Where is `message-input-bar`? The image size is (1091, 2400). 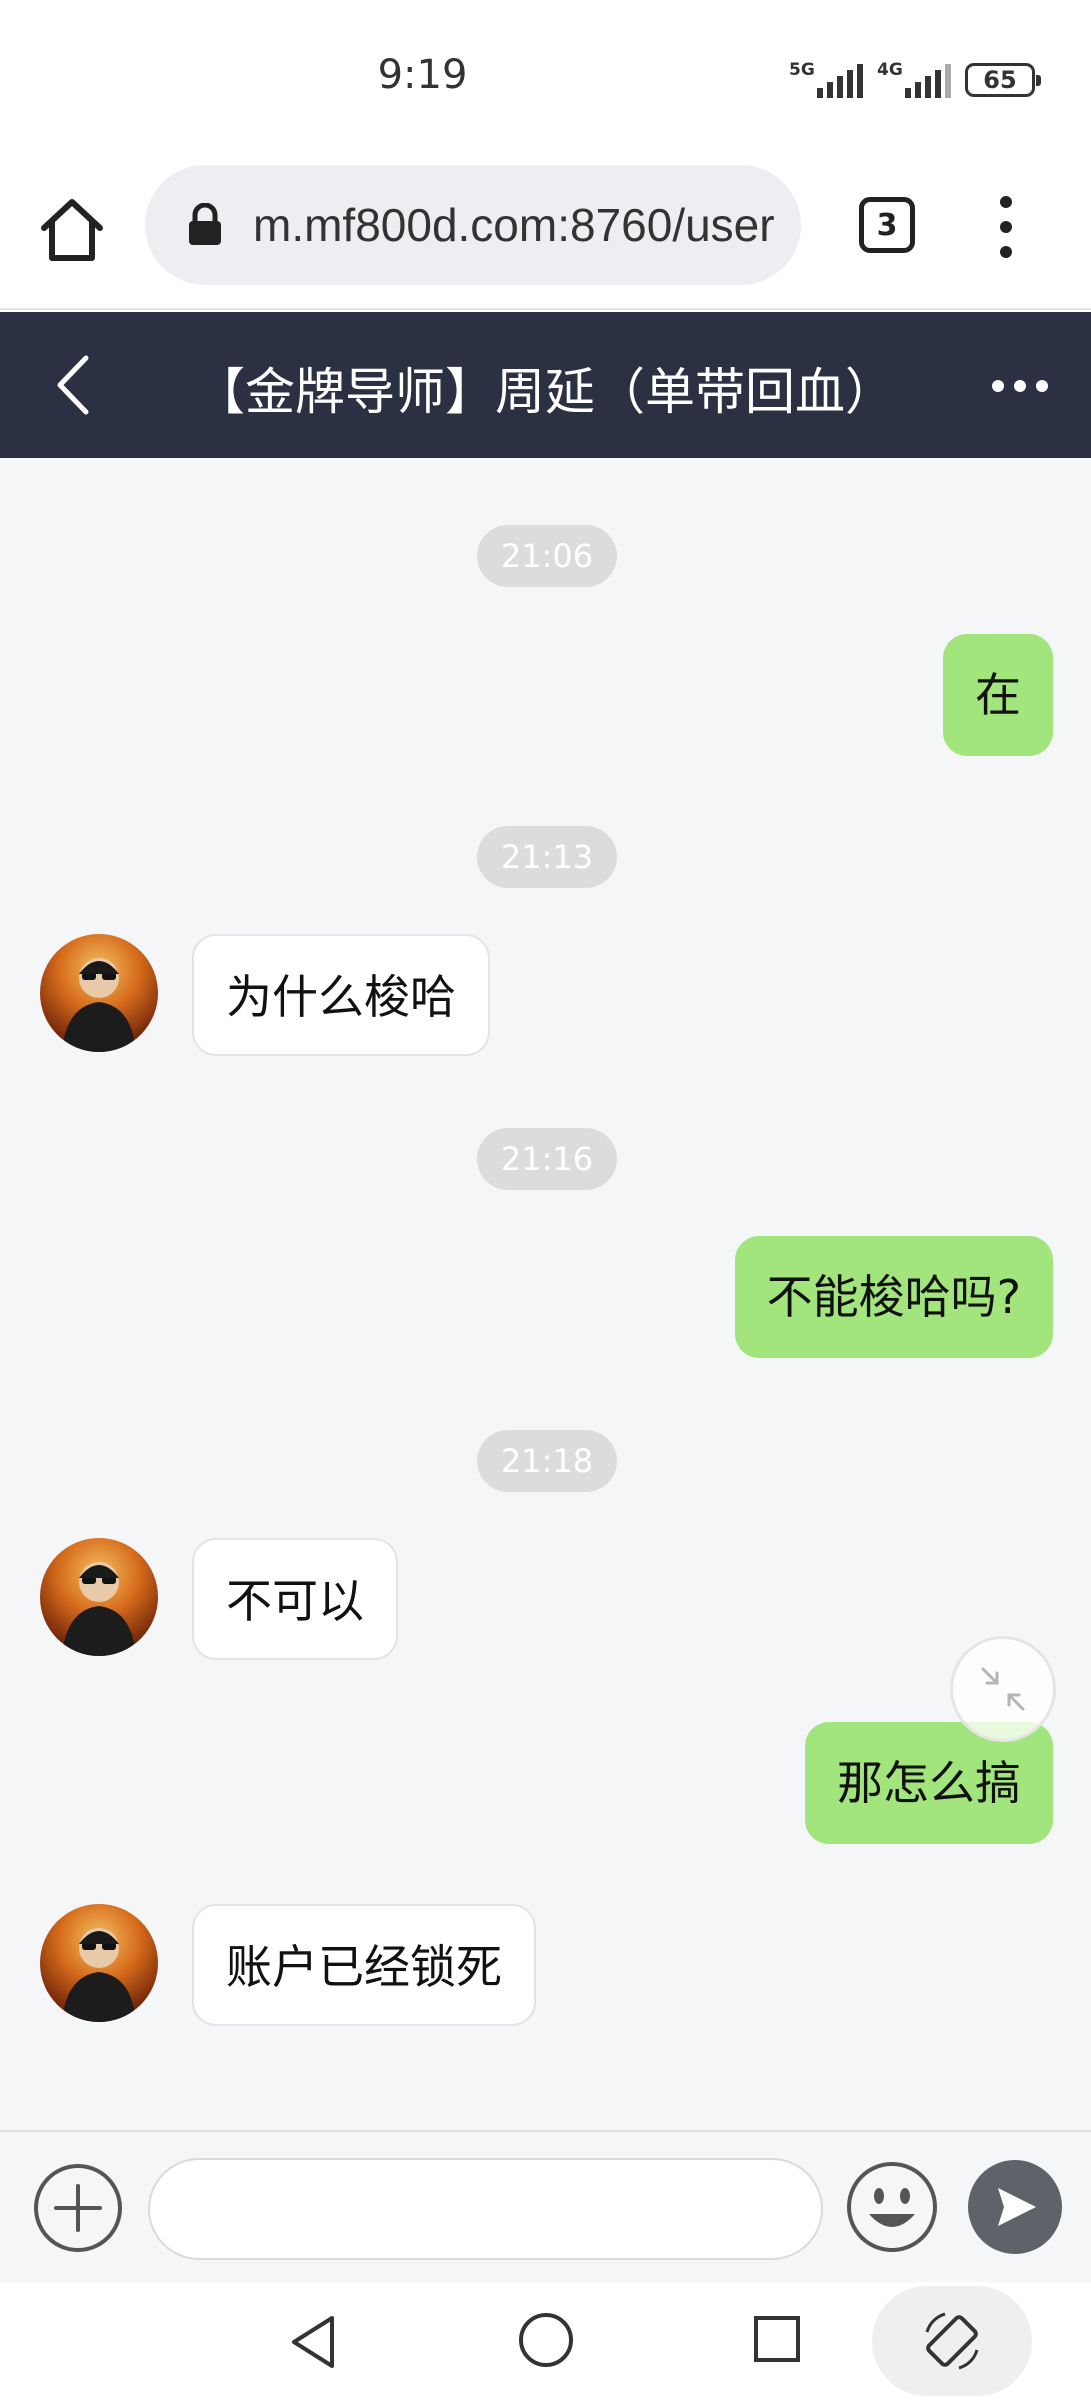 message-input-bar is located at coordinates (545, 2206).